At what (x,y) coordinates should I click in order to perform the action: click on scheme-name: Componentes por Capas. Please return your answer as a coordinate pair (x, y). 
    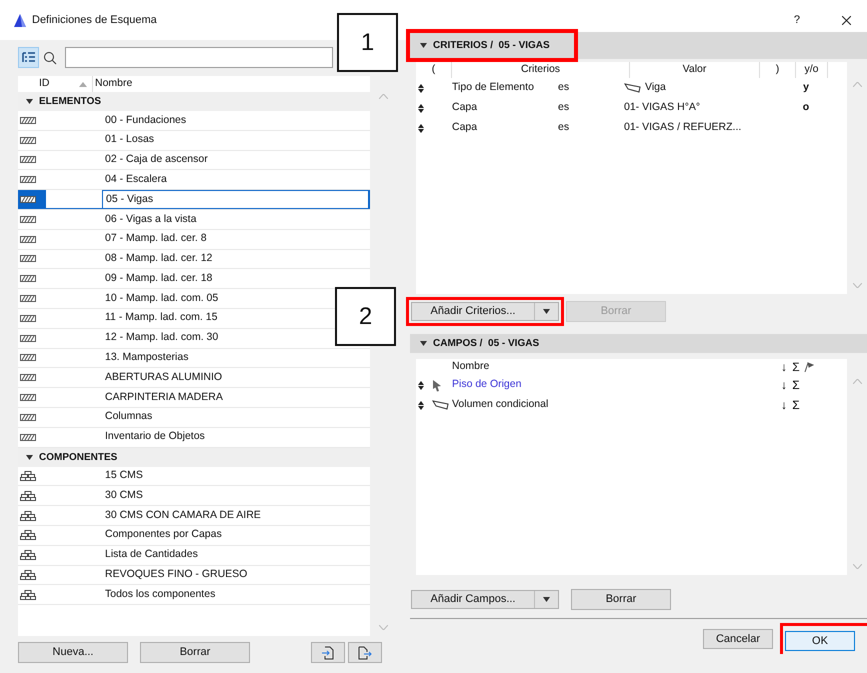
    Looking at the image, I should click on (163, 534).